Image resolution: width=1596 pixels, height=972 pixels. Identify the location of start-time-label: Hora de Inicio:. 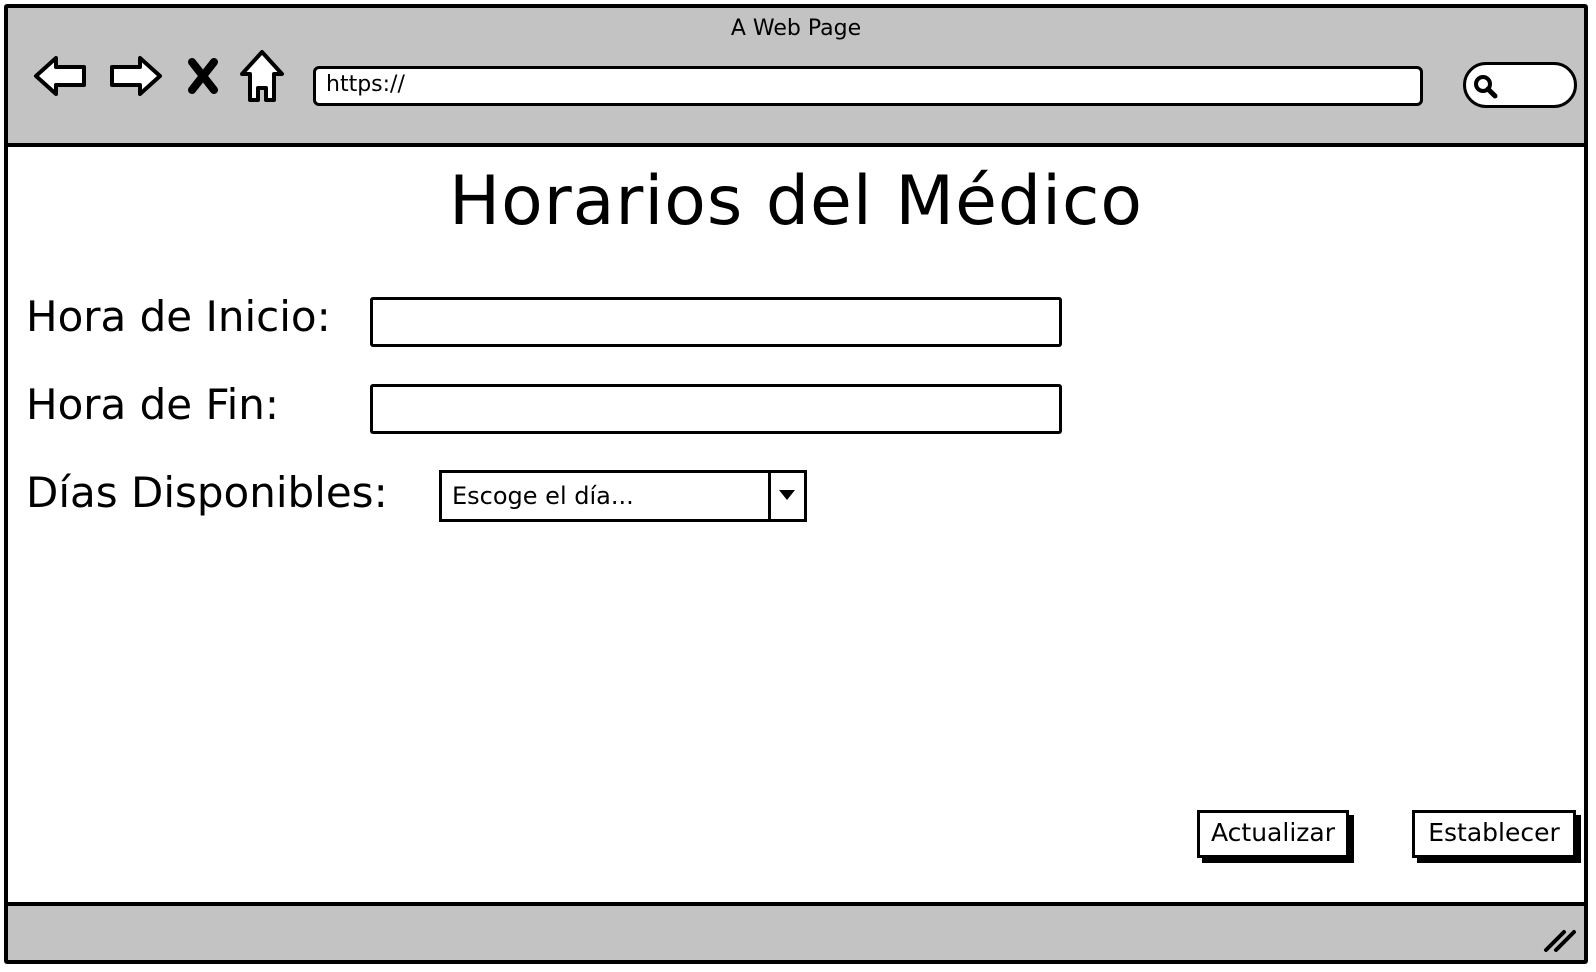
(178, 316).